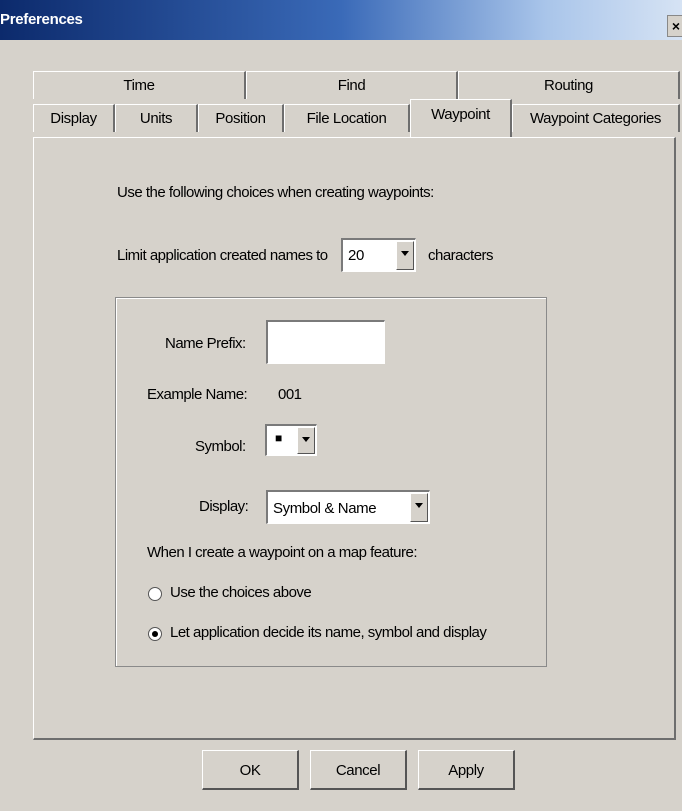  I want to click on tab-position: Position, so click(241, 118).